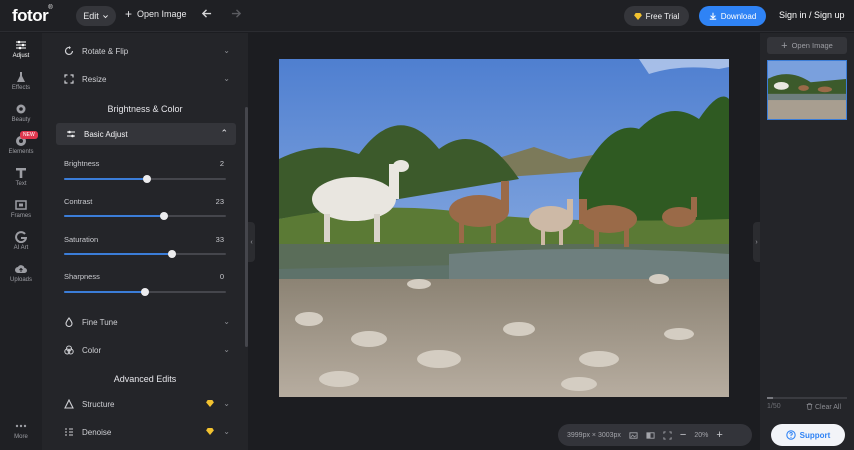 This screenshot has width=854, height=450. What do you see at coordinates (156, 14) in the screenshot?
I see `open-image-button: + Open Image` at bounding box center [156, 14].